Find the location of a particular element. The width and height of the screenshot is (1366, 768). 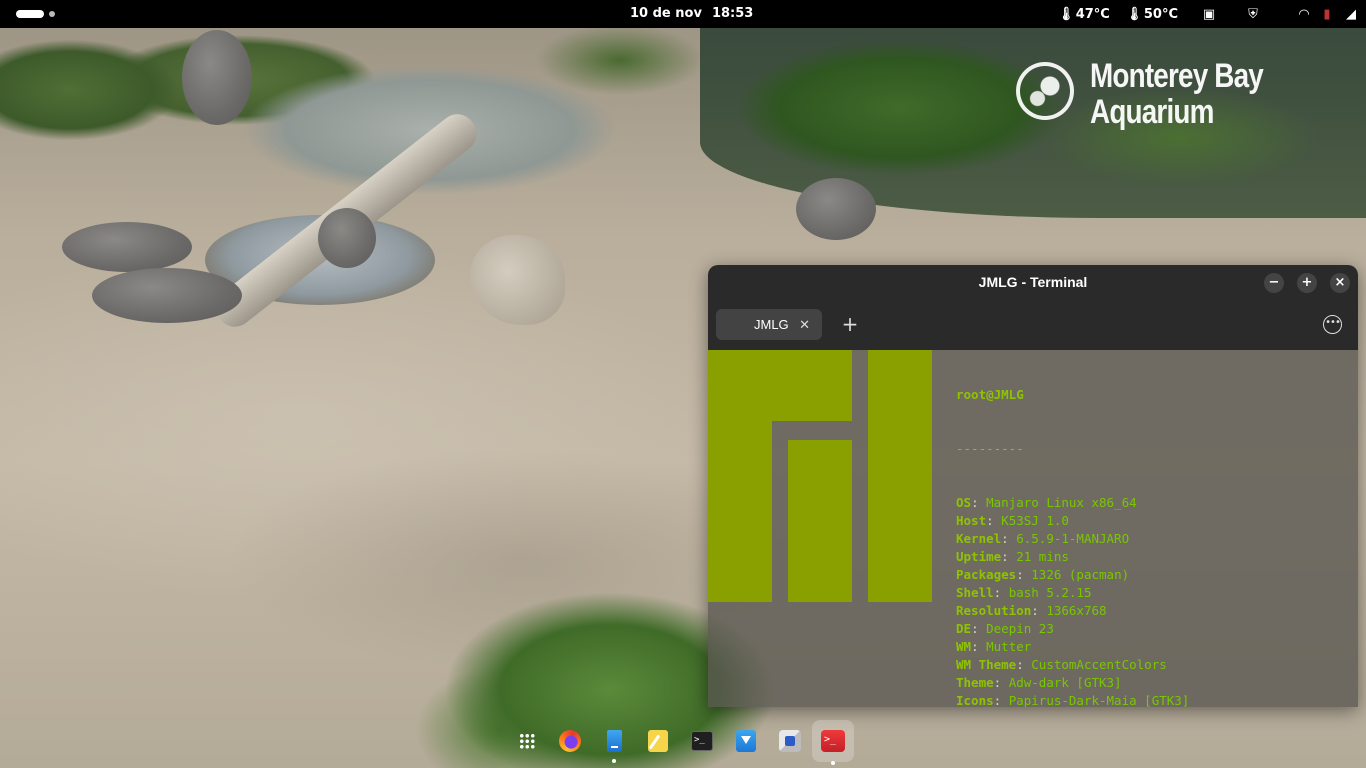

fetch-key: WM Theme is located at coordinates (986, 664).